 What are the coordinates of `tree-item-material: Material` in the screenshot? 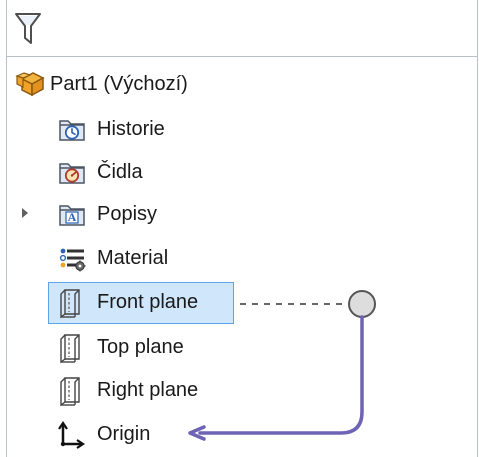 It's located at (111, 258).